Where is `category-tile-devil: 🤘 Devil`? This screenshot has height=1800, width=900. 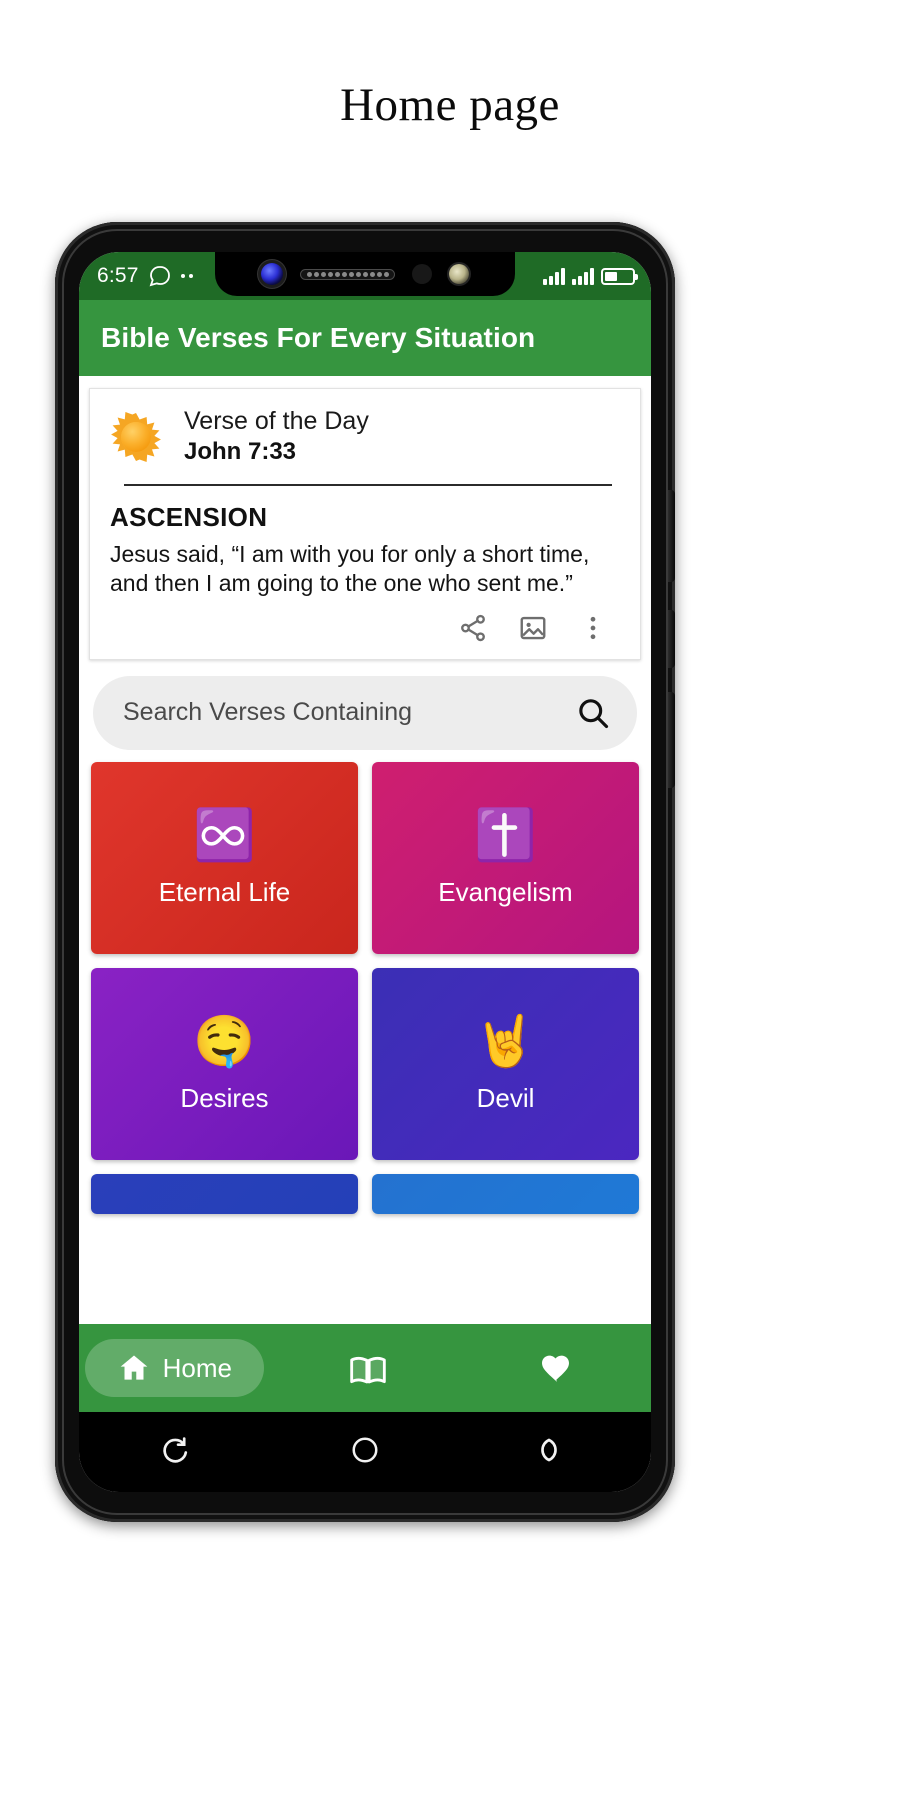
category-tile-devil: 🤘 Devil is located at coordinates (505, 1063).